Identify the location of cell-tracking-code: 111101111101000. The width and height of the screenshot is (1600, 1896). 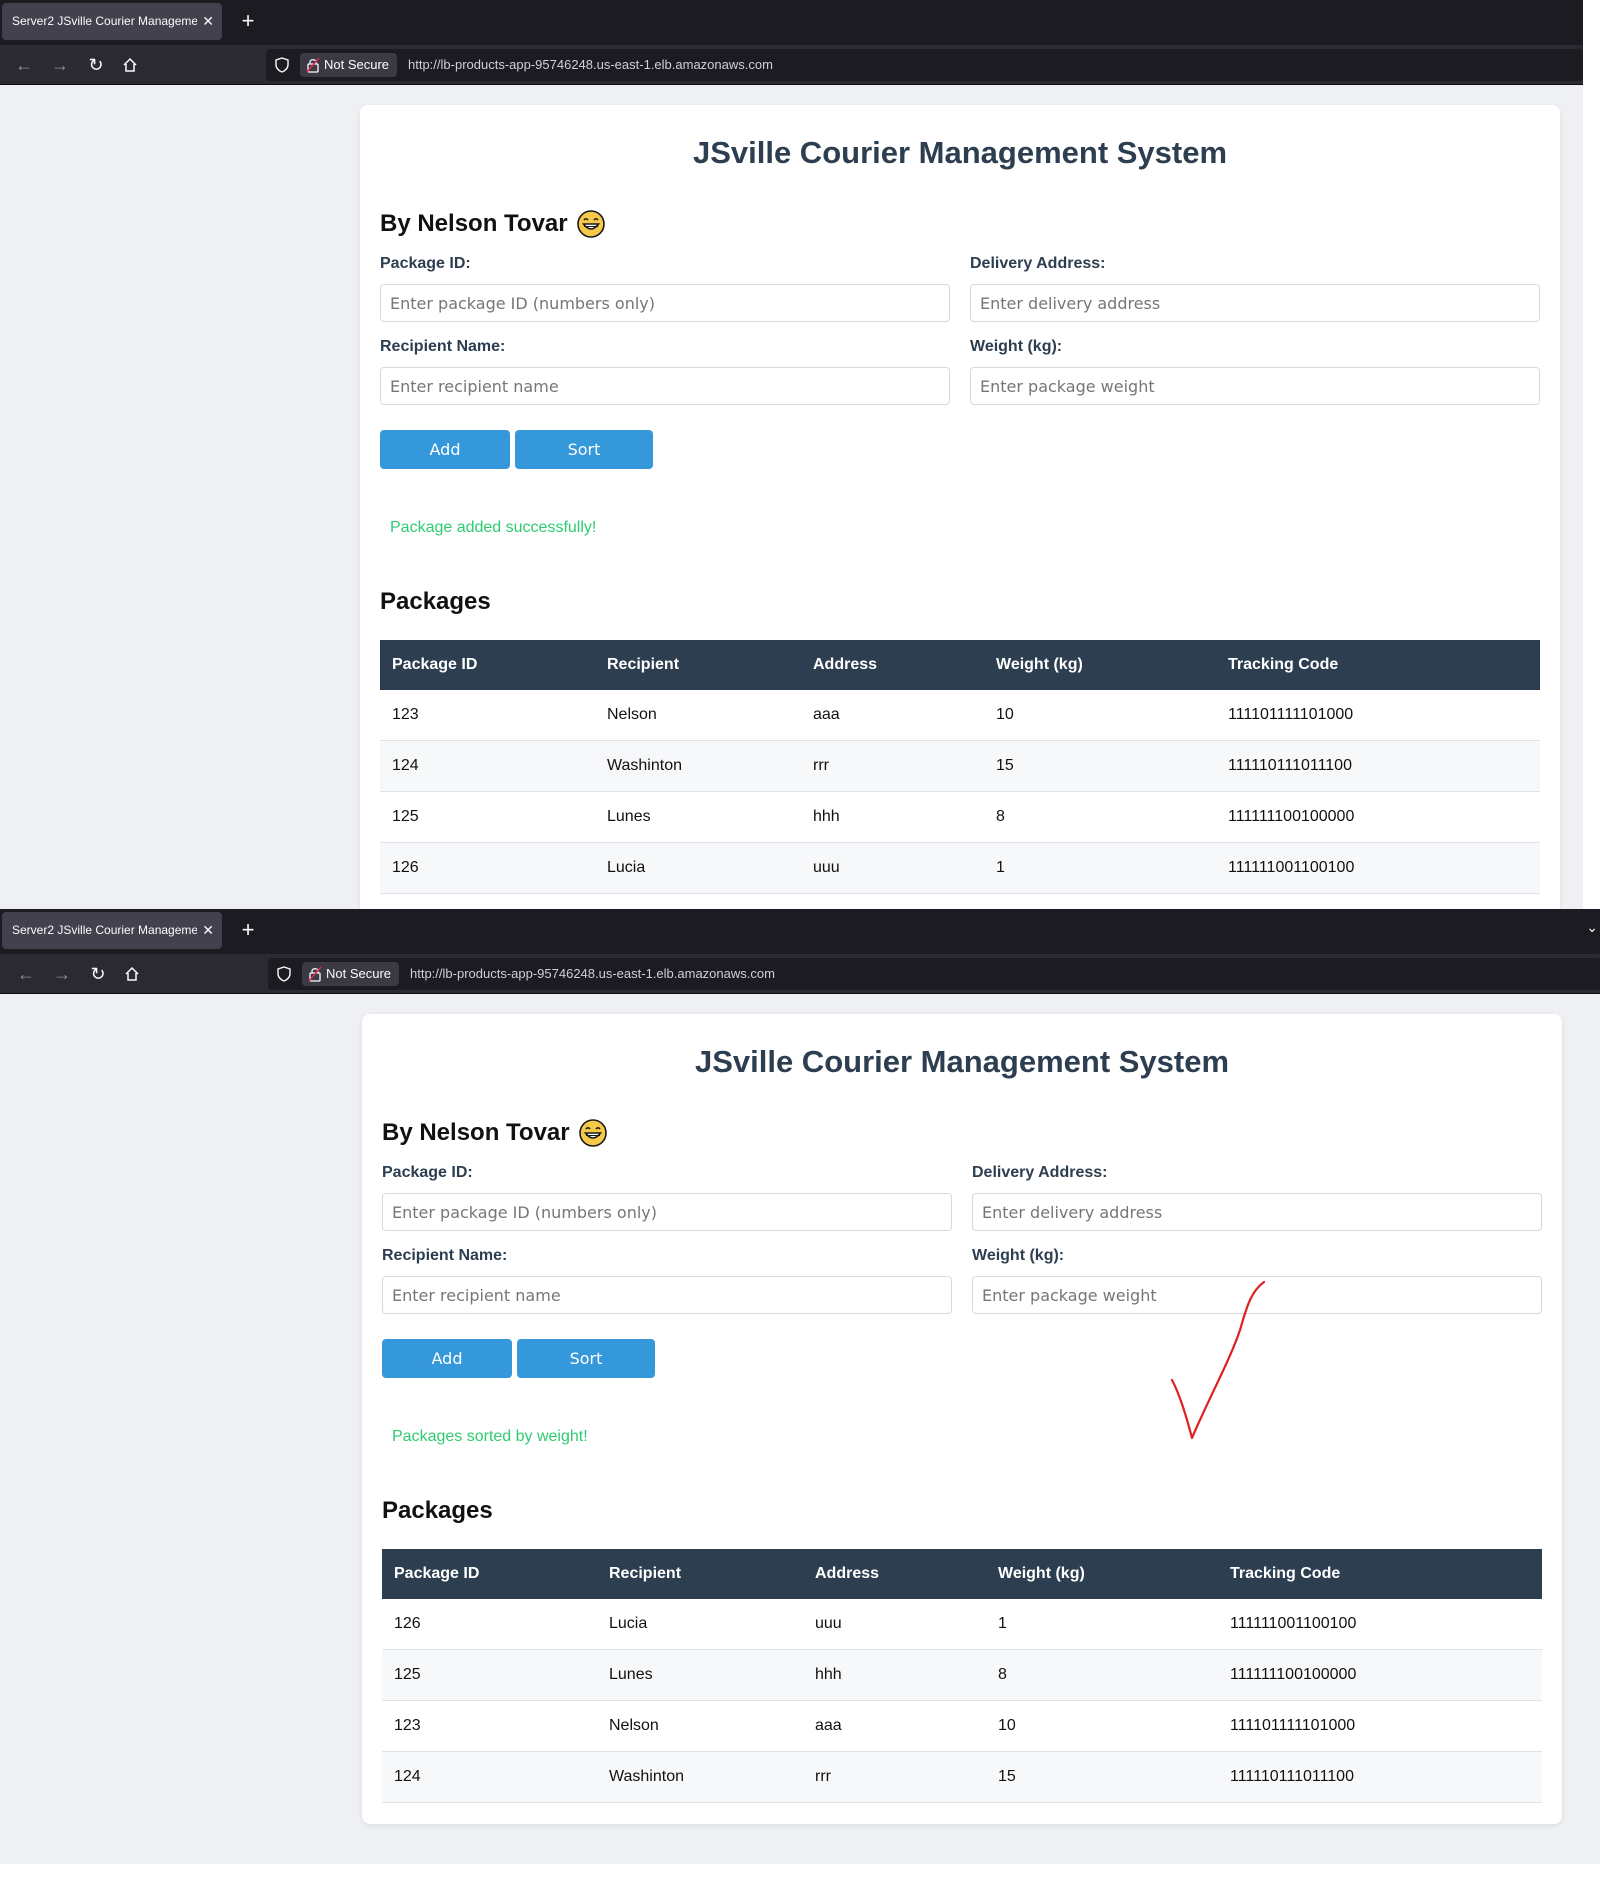
(1291, 714).